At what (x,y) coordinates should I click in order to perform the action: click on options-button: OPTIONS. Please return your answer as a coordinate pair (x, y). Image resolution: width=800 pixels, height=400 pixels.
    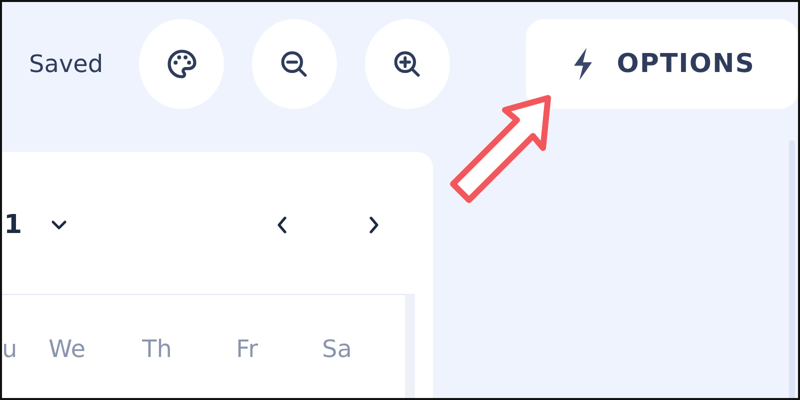
    Looking at the image, I should click on (662, 64).